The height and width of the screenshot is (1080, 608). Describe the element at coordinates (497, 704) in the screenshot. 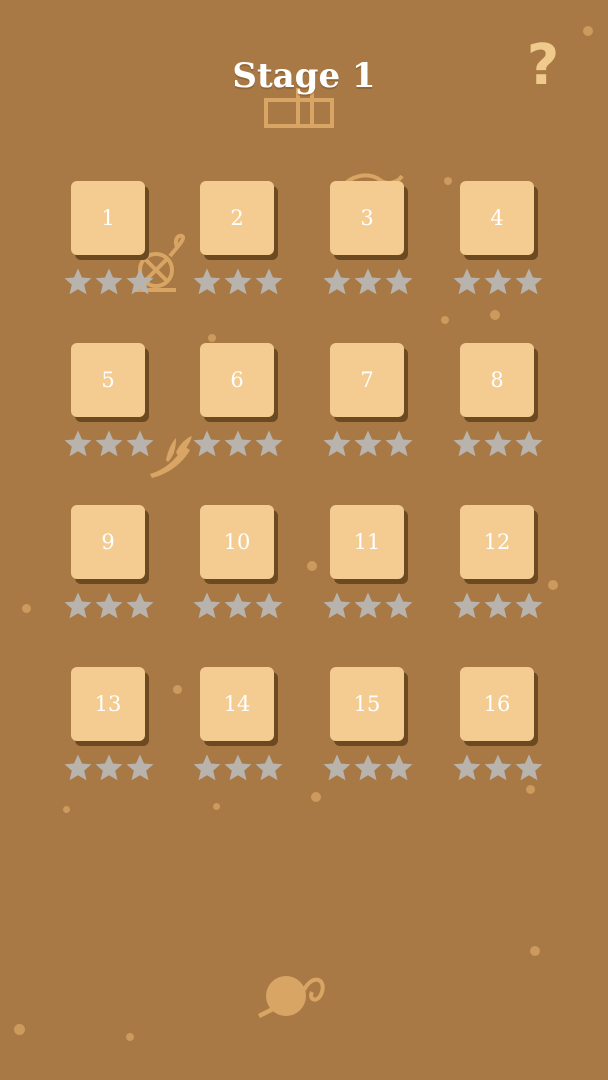

I see `level-button: 16` at that location.